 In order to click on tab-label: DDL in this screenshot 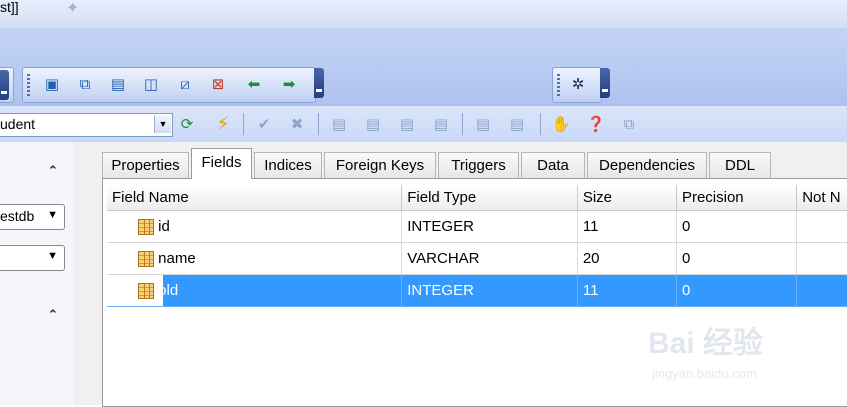, I will do `click(739, 165)`.